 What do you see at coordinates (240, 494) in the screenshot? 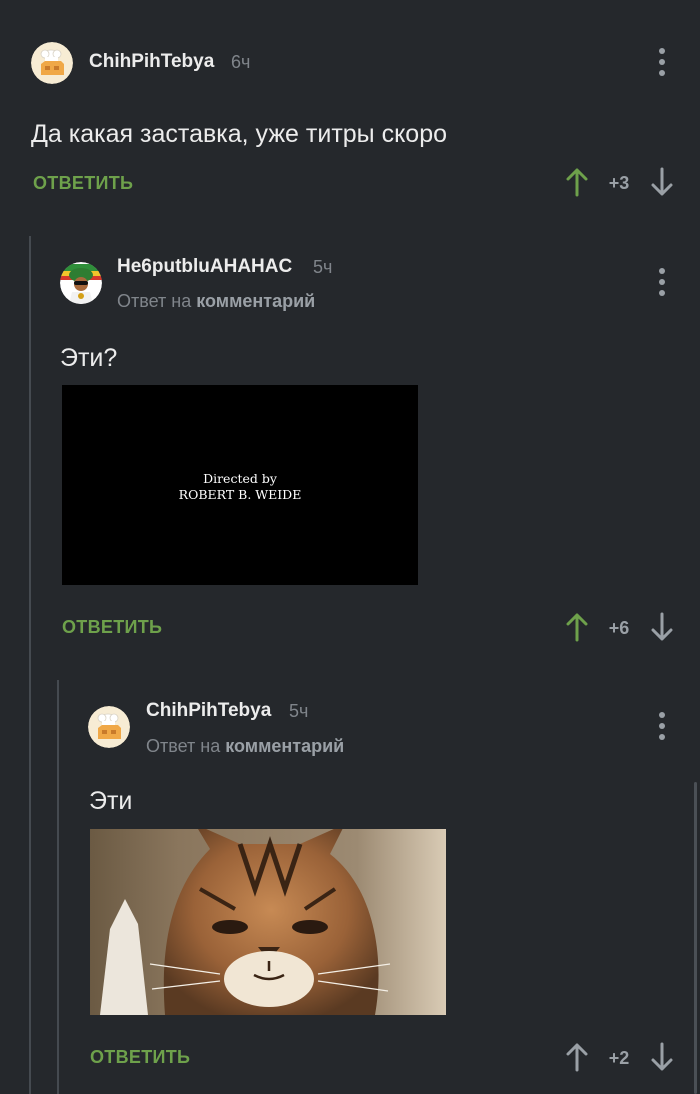
I see `credits-line-2: ROBERT B. WEIDE` at bounding box center [240, 494].